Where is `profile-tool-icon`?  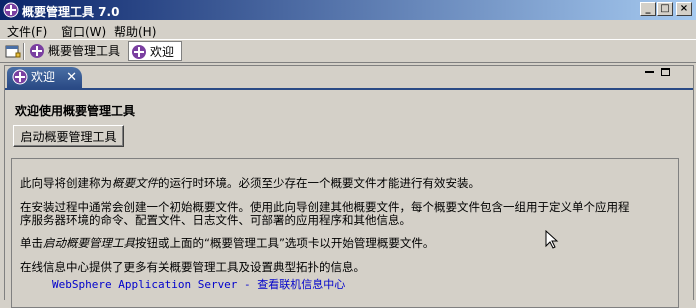
profile-tool-icon is located at coordinates (37, 51).